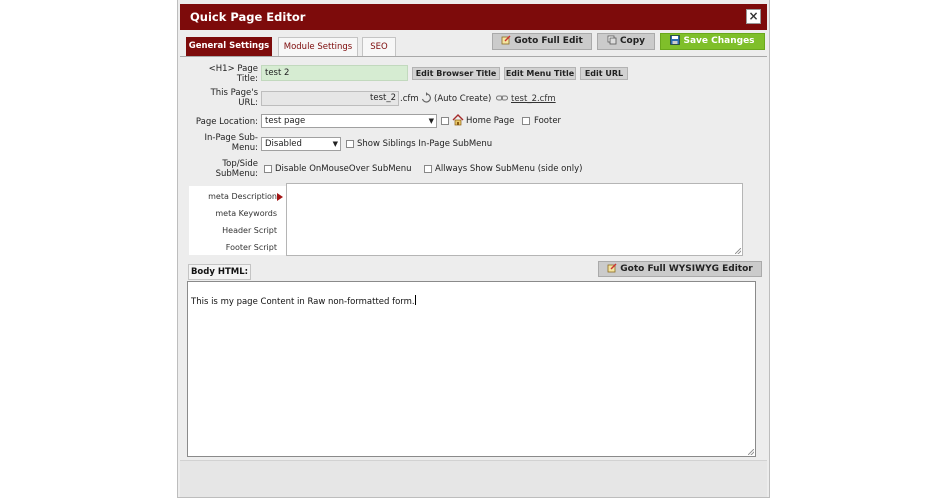 Image resolution: width=948 pixels, height=500 pixels. What do you see at coordinates (249, 230) in the screenshot?
I see `meta-nav-item-header-script: Header Script` at bounding box center [249, 230].